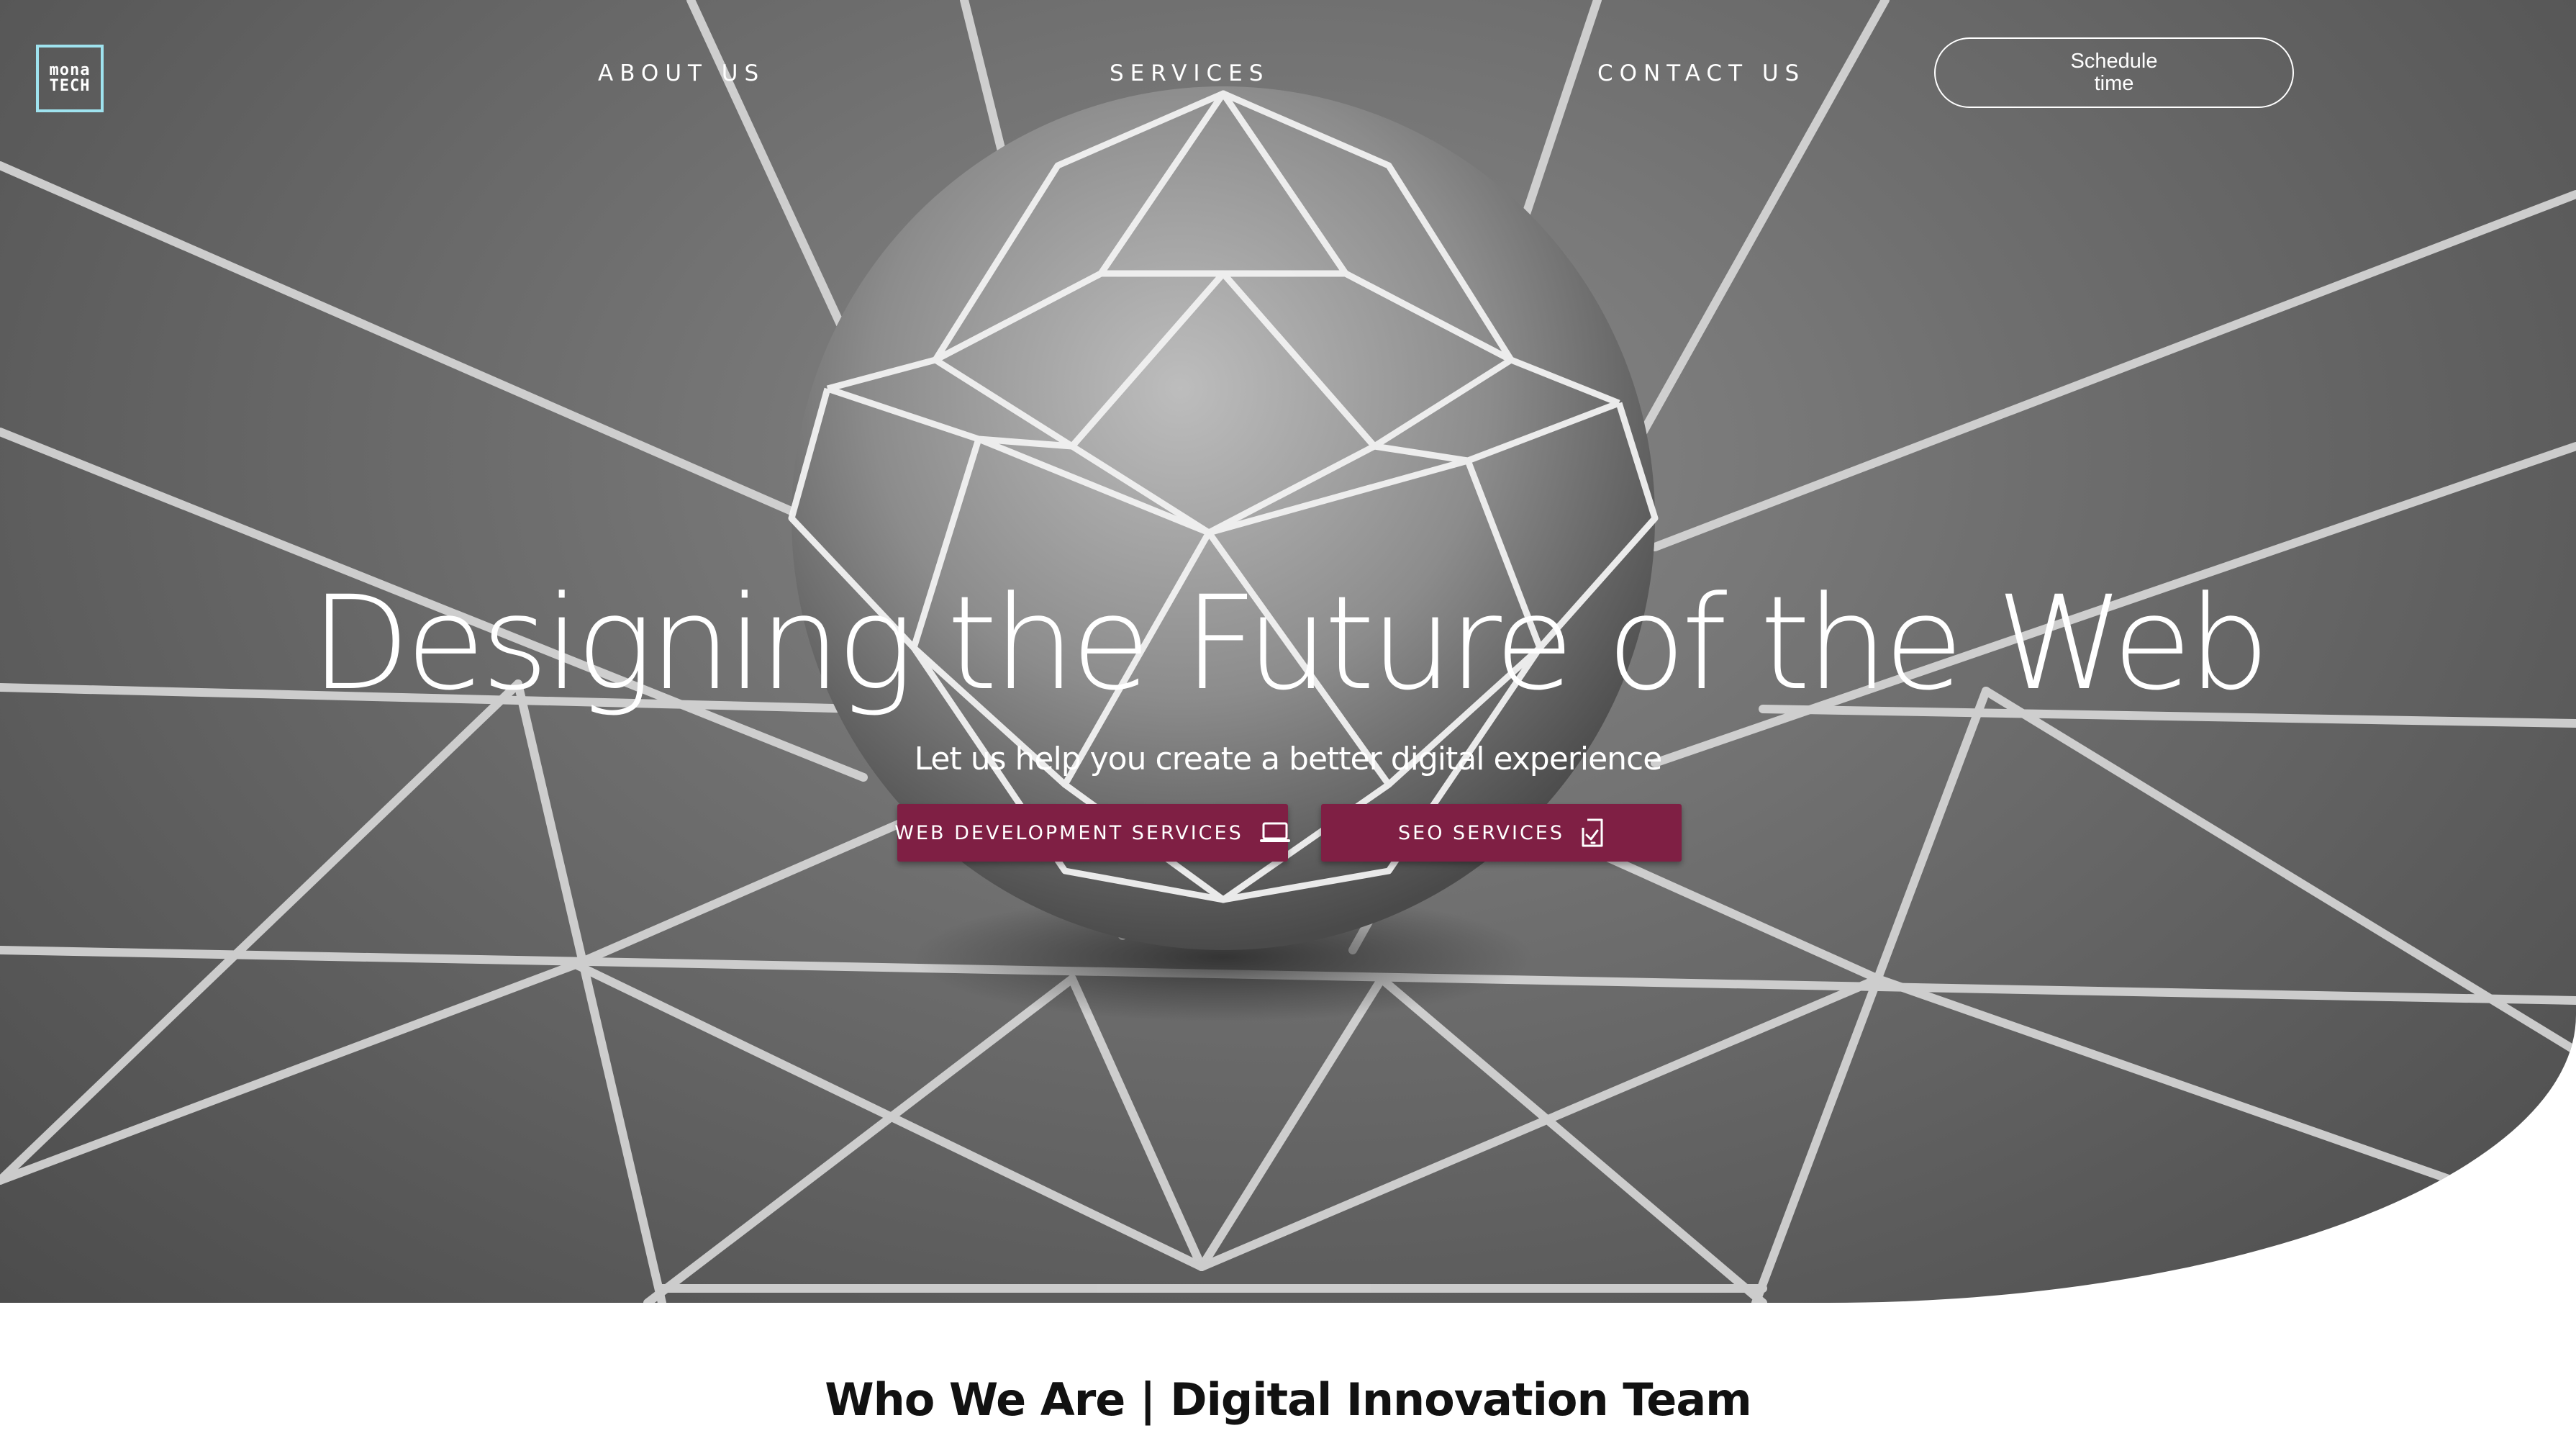  What do you see at coordinates (1068, 833) in the screenshot?
I see `web-development-services-label: WEB DEVELOPMENT SERVICES` at bounding box center [1068, 833].